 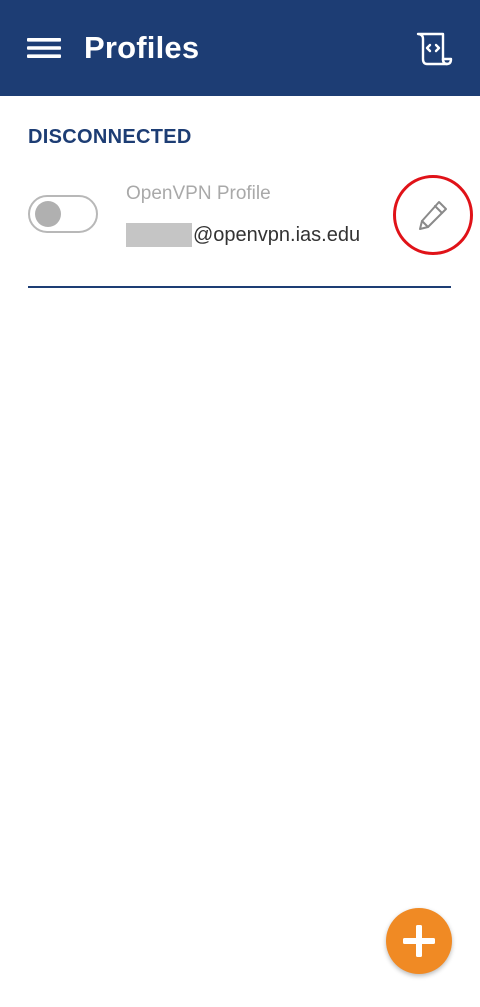 What do you see at coordinates (63, 214) in the screenshot?
I see `connection-toggle` at bounding box center [63, 214].